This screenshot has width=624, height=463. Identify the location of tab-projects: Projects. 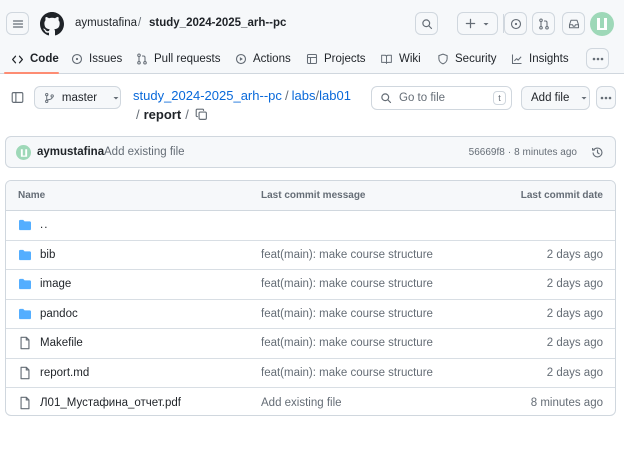
(336, 59).